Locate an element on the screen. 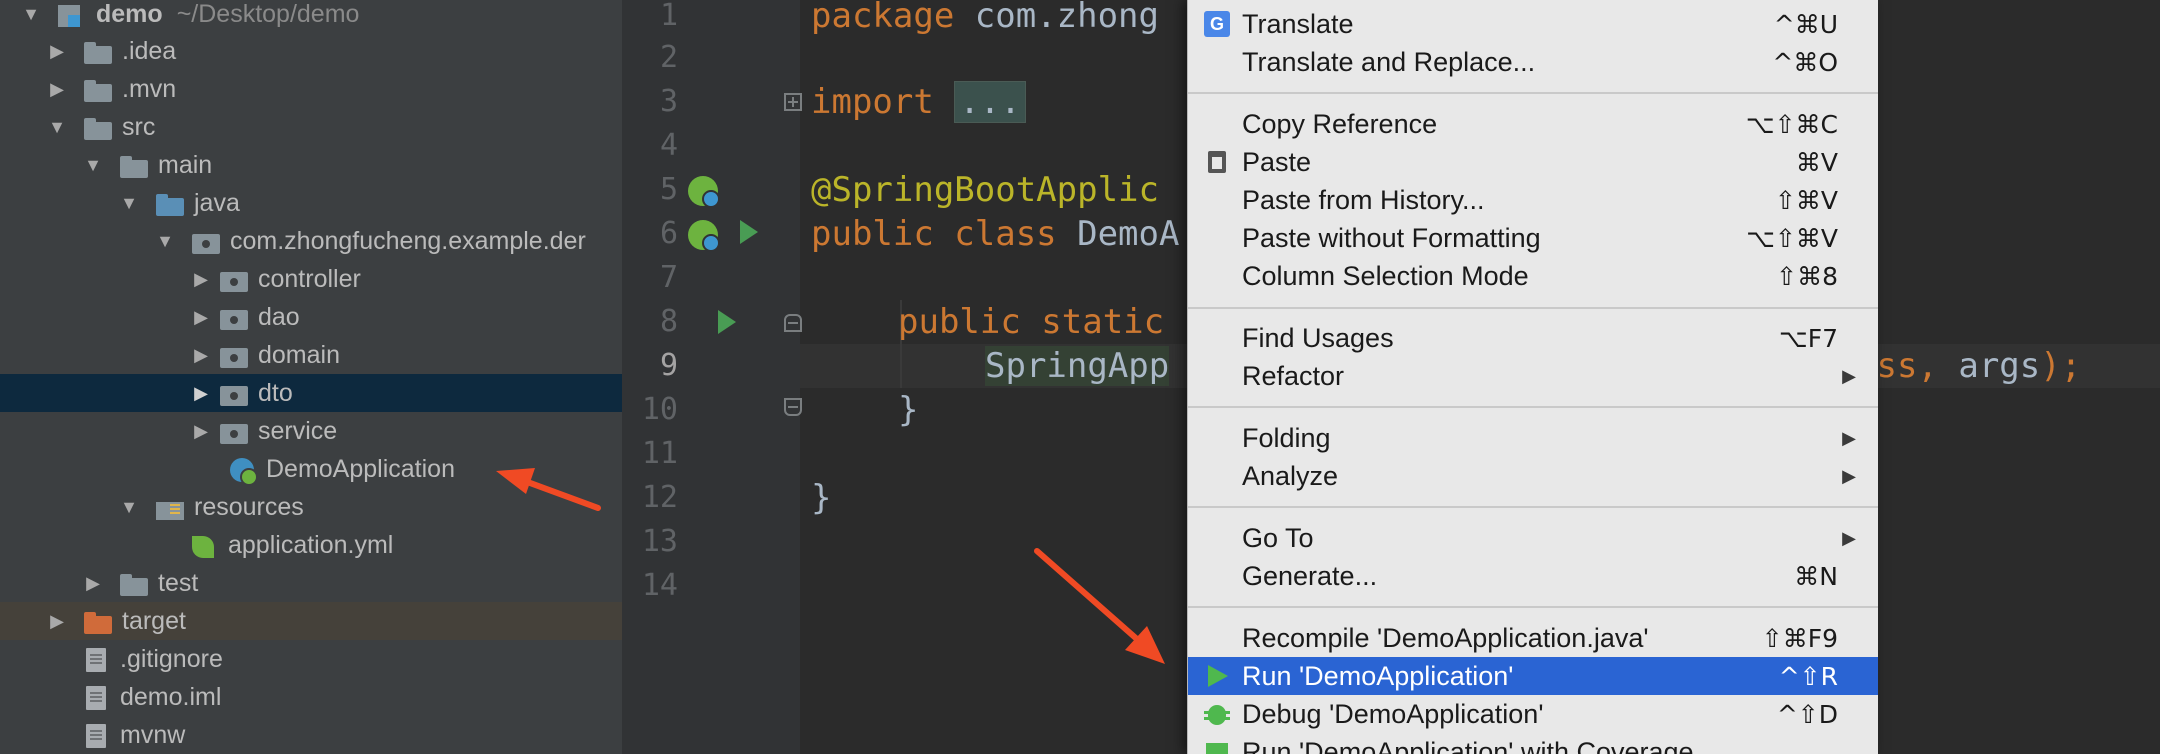 The image size is (2160, 754). code-text: args is located at coordinates (1989, 366).